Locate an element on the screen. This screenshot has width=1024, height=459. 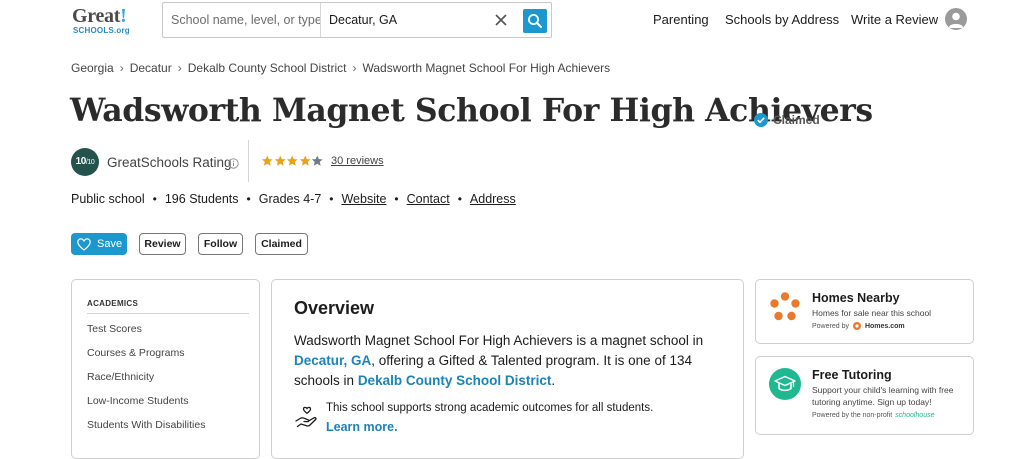
rating-value: 10 is located at coordinates (81, 161).